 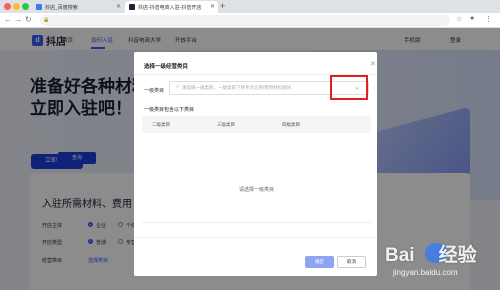 I want to click on plus-icon: +, so click(x=222, y=6).